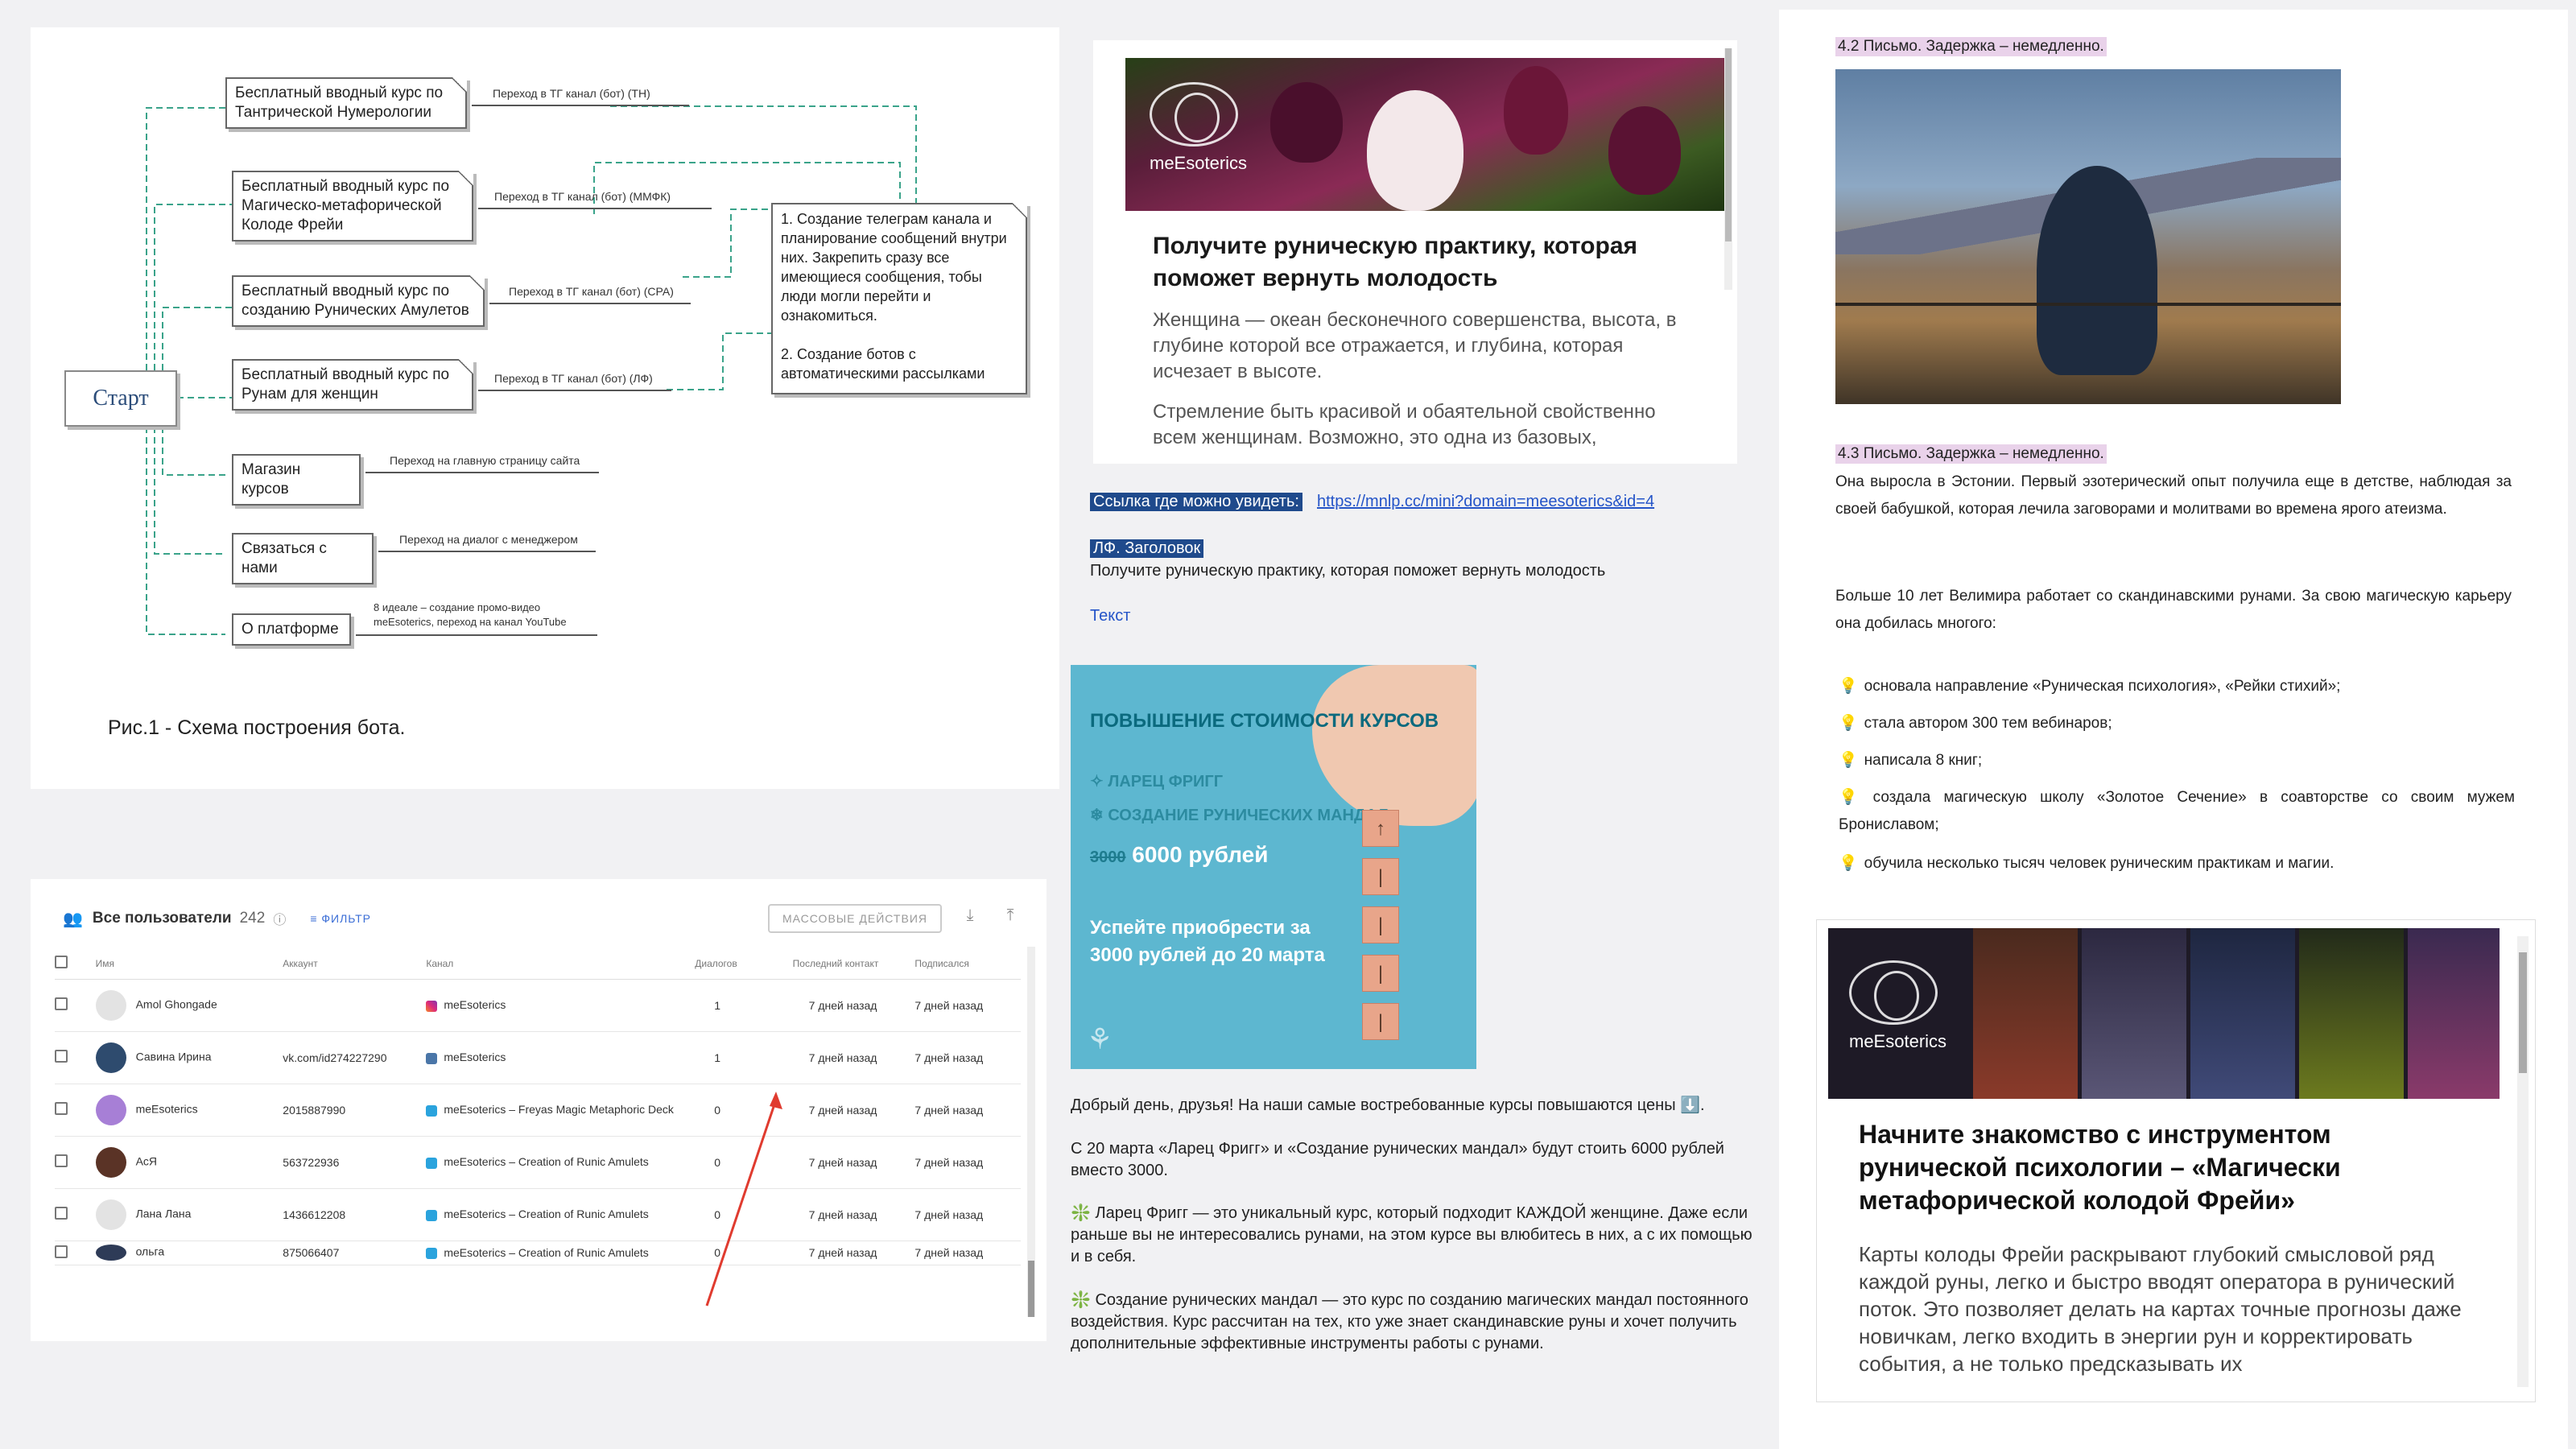 The height and width of the screenshot is (1449, 2576). Describe the element at coordinates (561, 964) in the screenshot. I see `col-channel: Канал` at that location.